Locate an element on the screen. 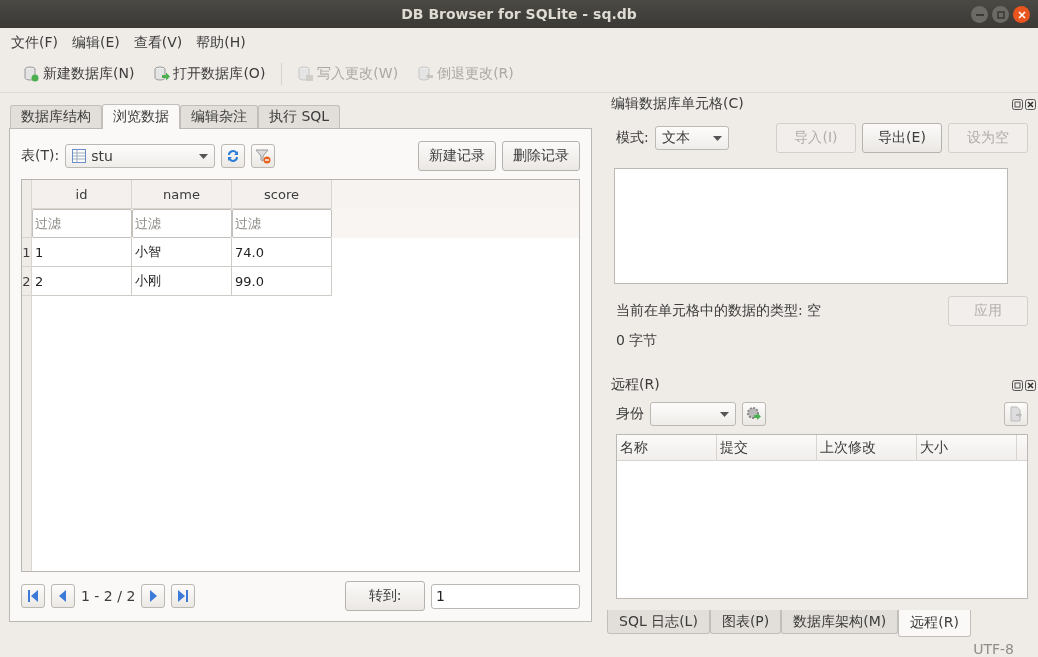 This screenshot has width=1038, height=657. tab: 数据库结构 is located at coordinates (56, 116).